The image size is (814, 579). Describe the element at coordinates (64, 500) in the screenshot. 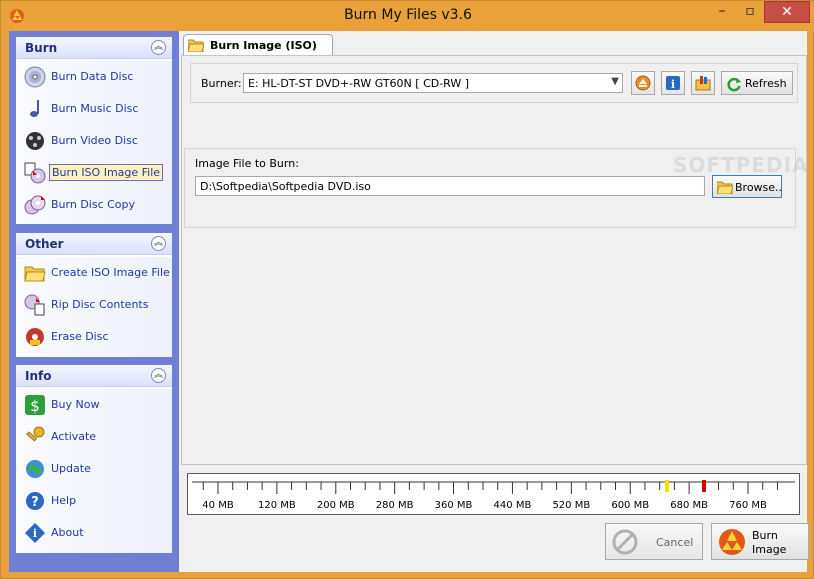

I see `sidebar-item-label: Help` at that location.